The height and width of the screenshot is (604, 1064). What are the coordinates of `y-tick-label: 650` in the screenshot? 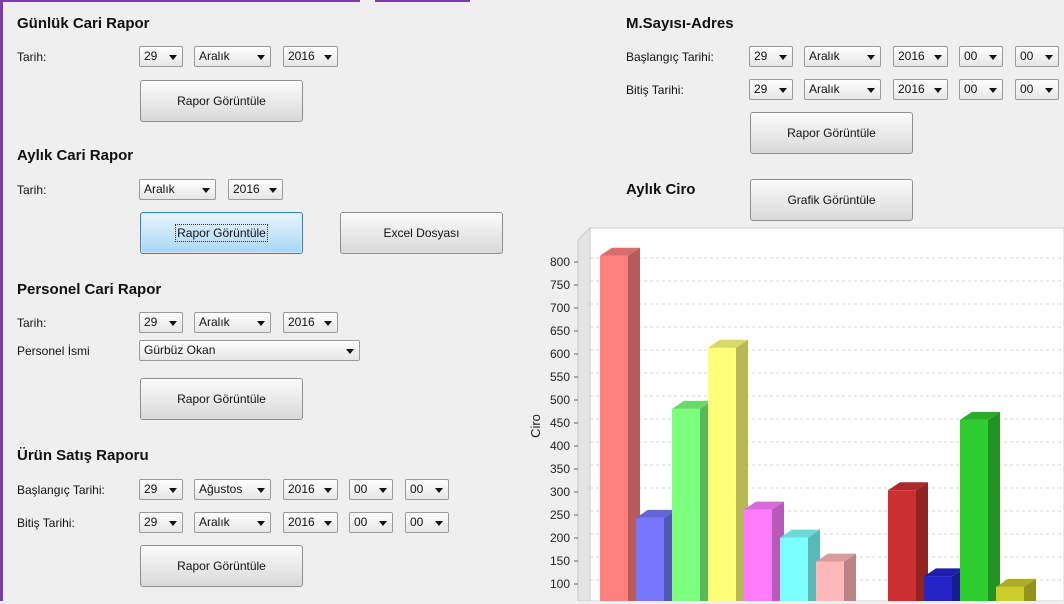 It's located at (560, 331).